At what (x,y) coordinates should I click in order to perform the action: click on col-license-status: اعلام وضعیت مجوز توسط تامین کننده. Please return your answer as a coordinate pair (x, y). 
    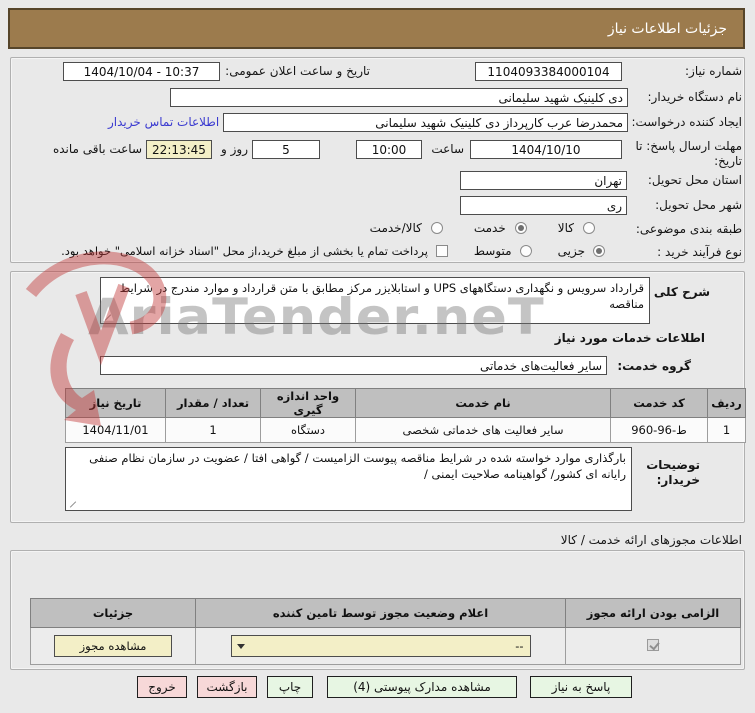
    Looking at the image, I should click on (380, 613).